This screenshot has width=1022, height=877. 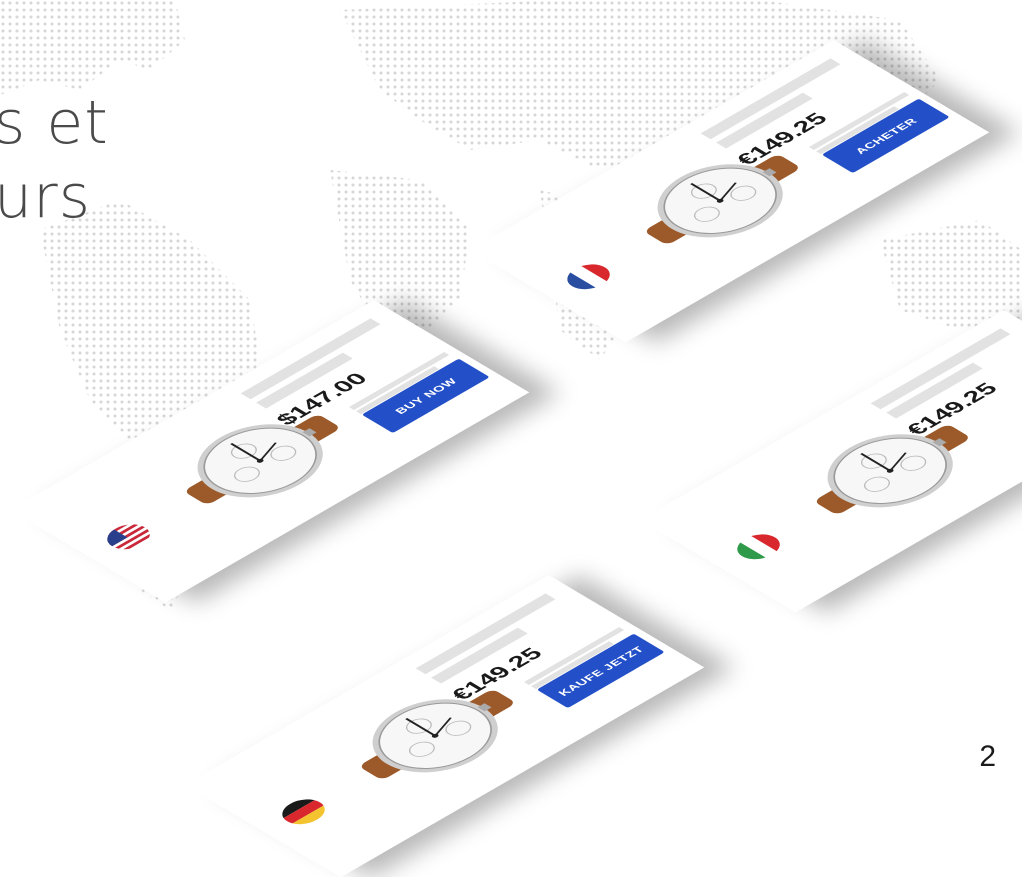 I want to click on headline-line-2: urs, so click(x=45, y=197).